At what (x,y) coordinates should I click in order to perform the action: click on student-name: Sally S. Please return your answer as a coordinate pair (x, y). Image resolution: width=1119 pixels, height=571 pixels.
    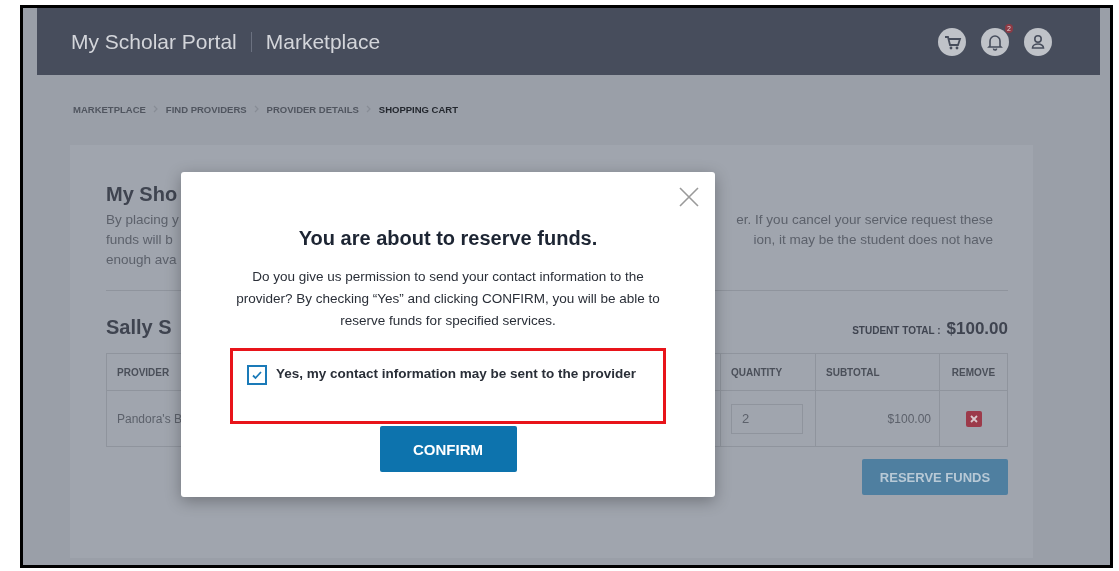
    Looking at the image, I should click on (139, 327).